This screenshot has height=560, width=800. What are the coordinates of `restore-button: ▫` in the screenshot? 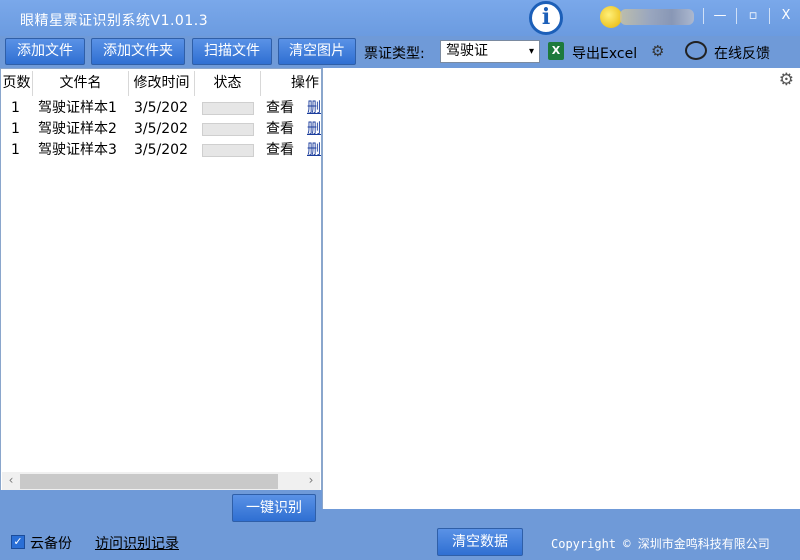 It's located at (753, 16).